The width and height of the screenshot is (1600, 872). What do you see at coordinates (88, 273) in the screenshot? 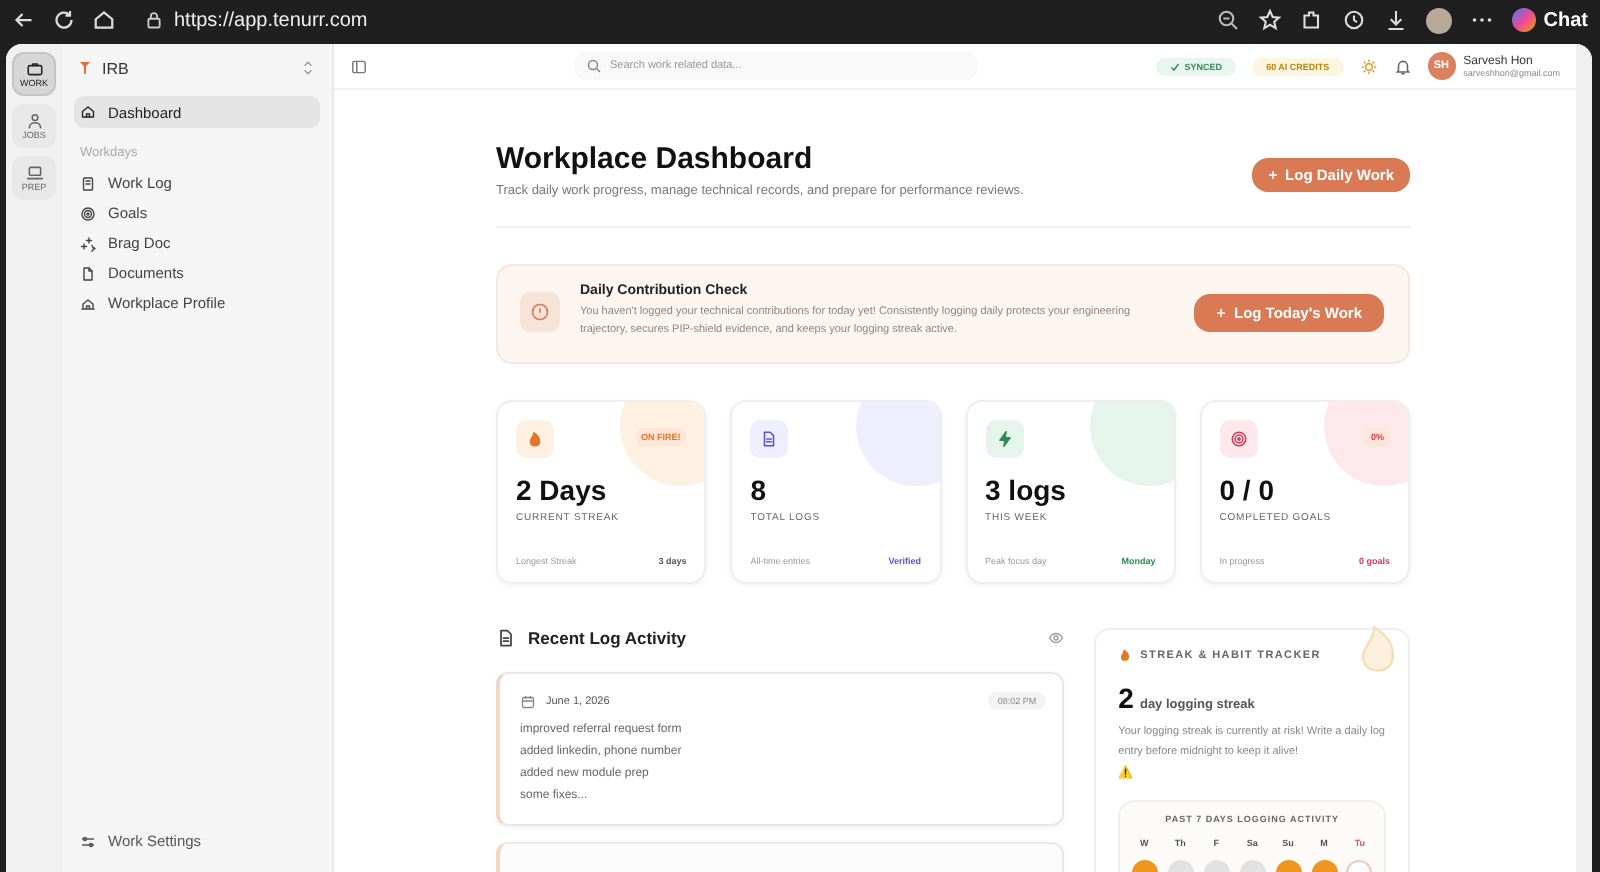
I see `file-icon` at bounding box center [88, 273].